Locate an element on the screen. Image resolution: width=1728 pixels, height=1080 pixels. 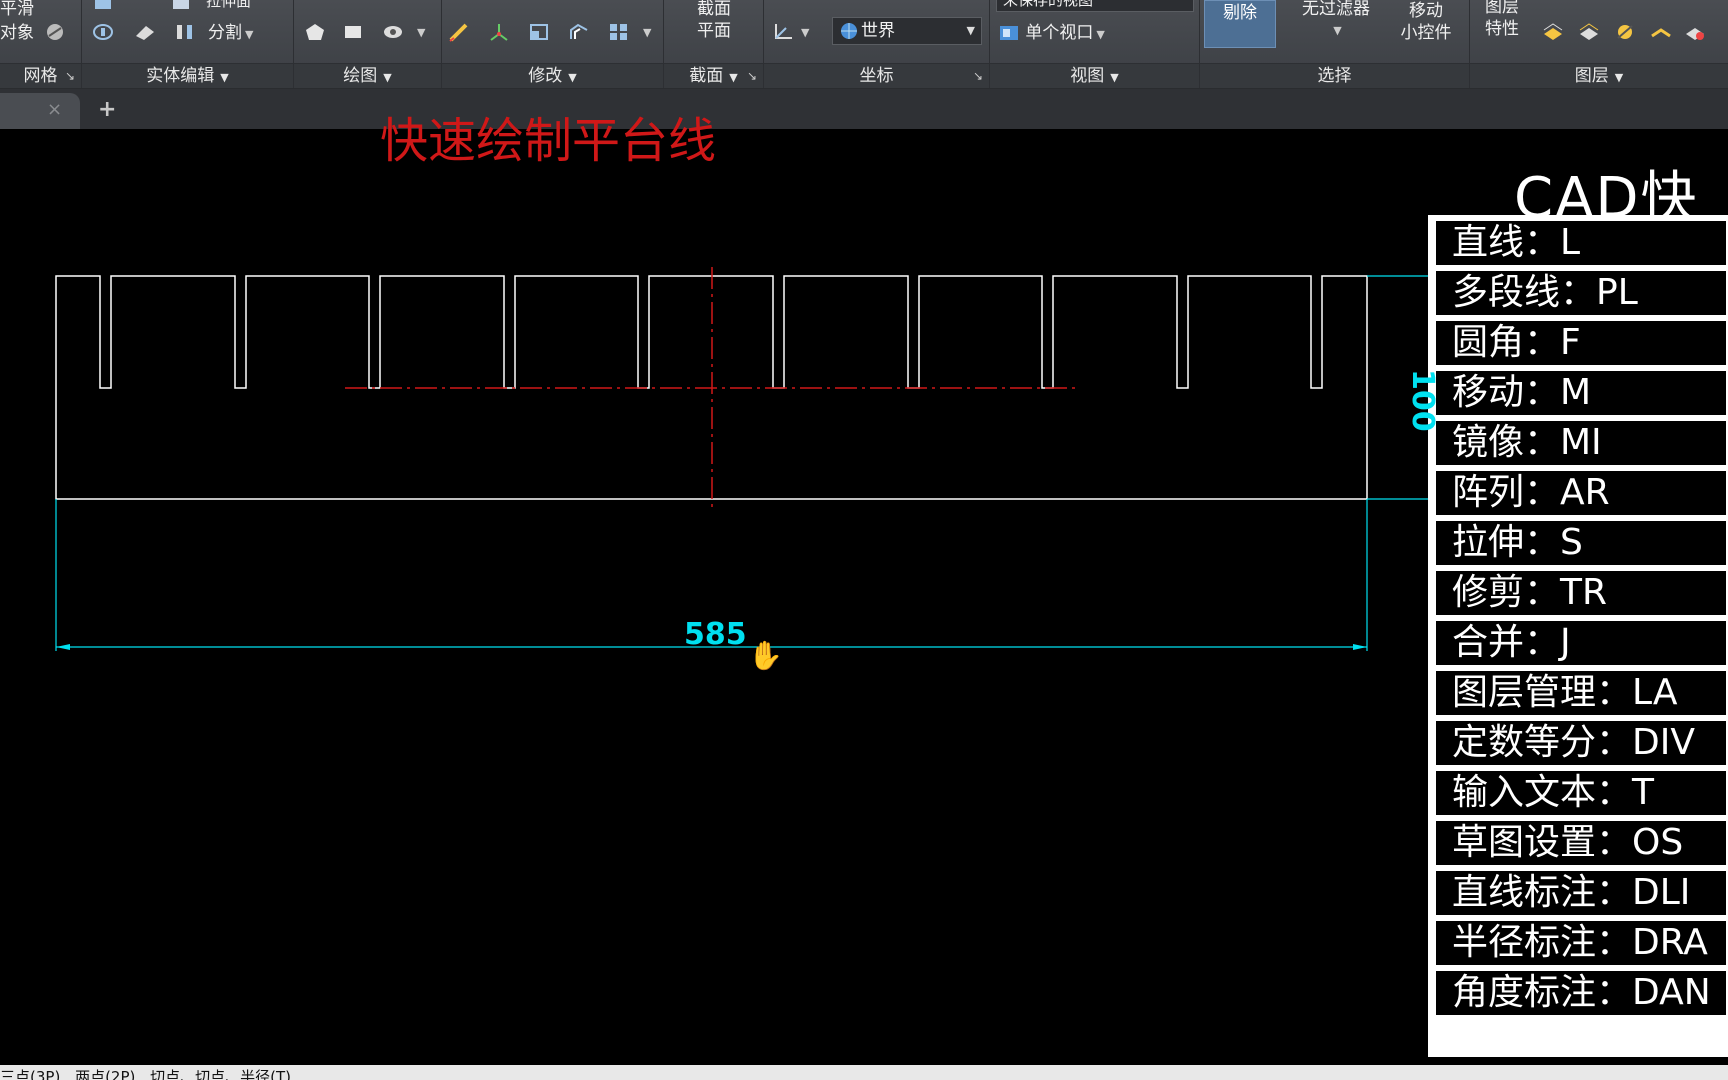
group-section: 截面 平面 截面 ▼ ↘ is located at coordinates (714, 44).